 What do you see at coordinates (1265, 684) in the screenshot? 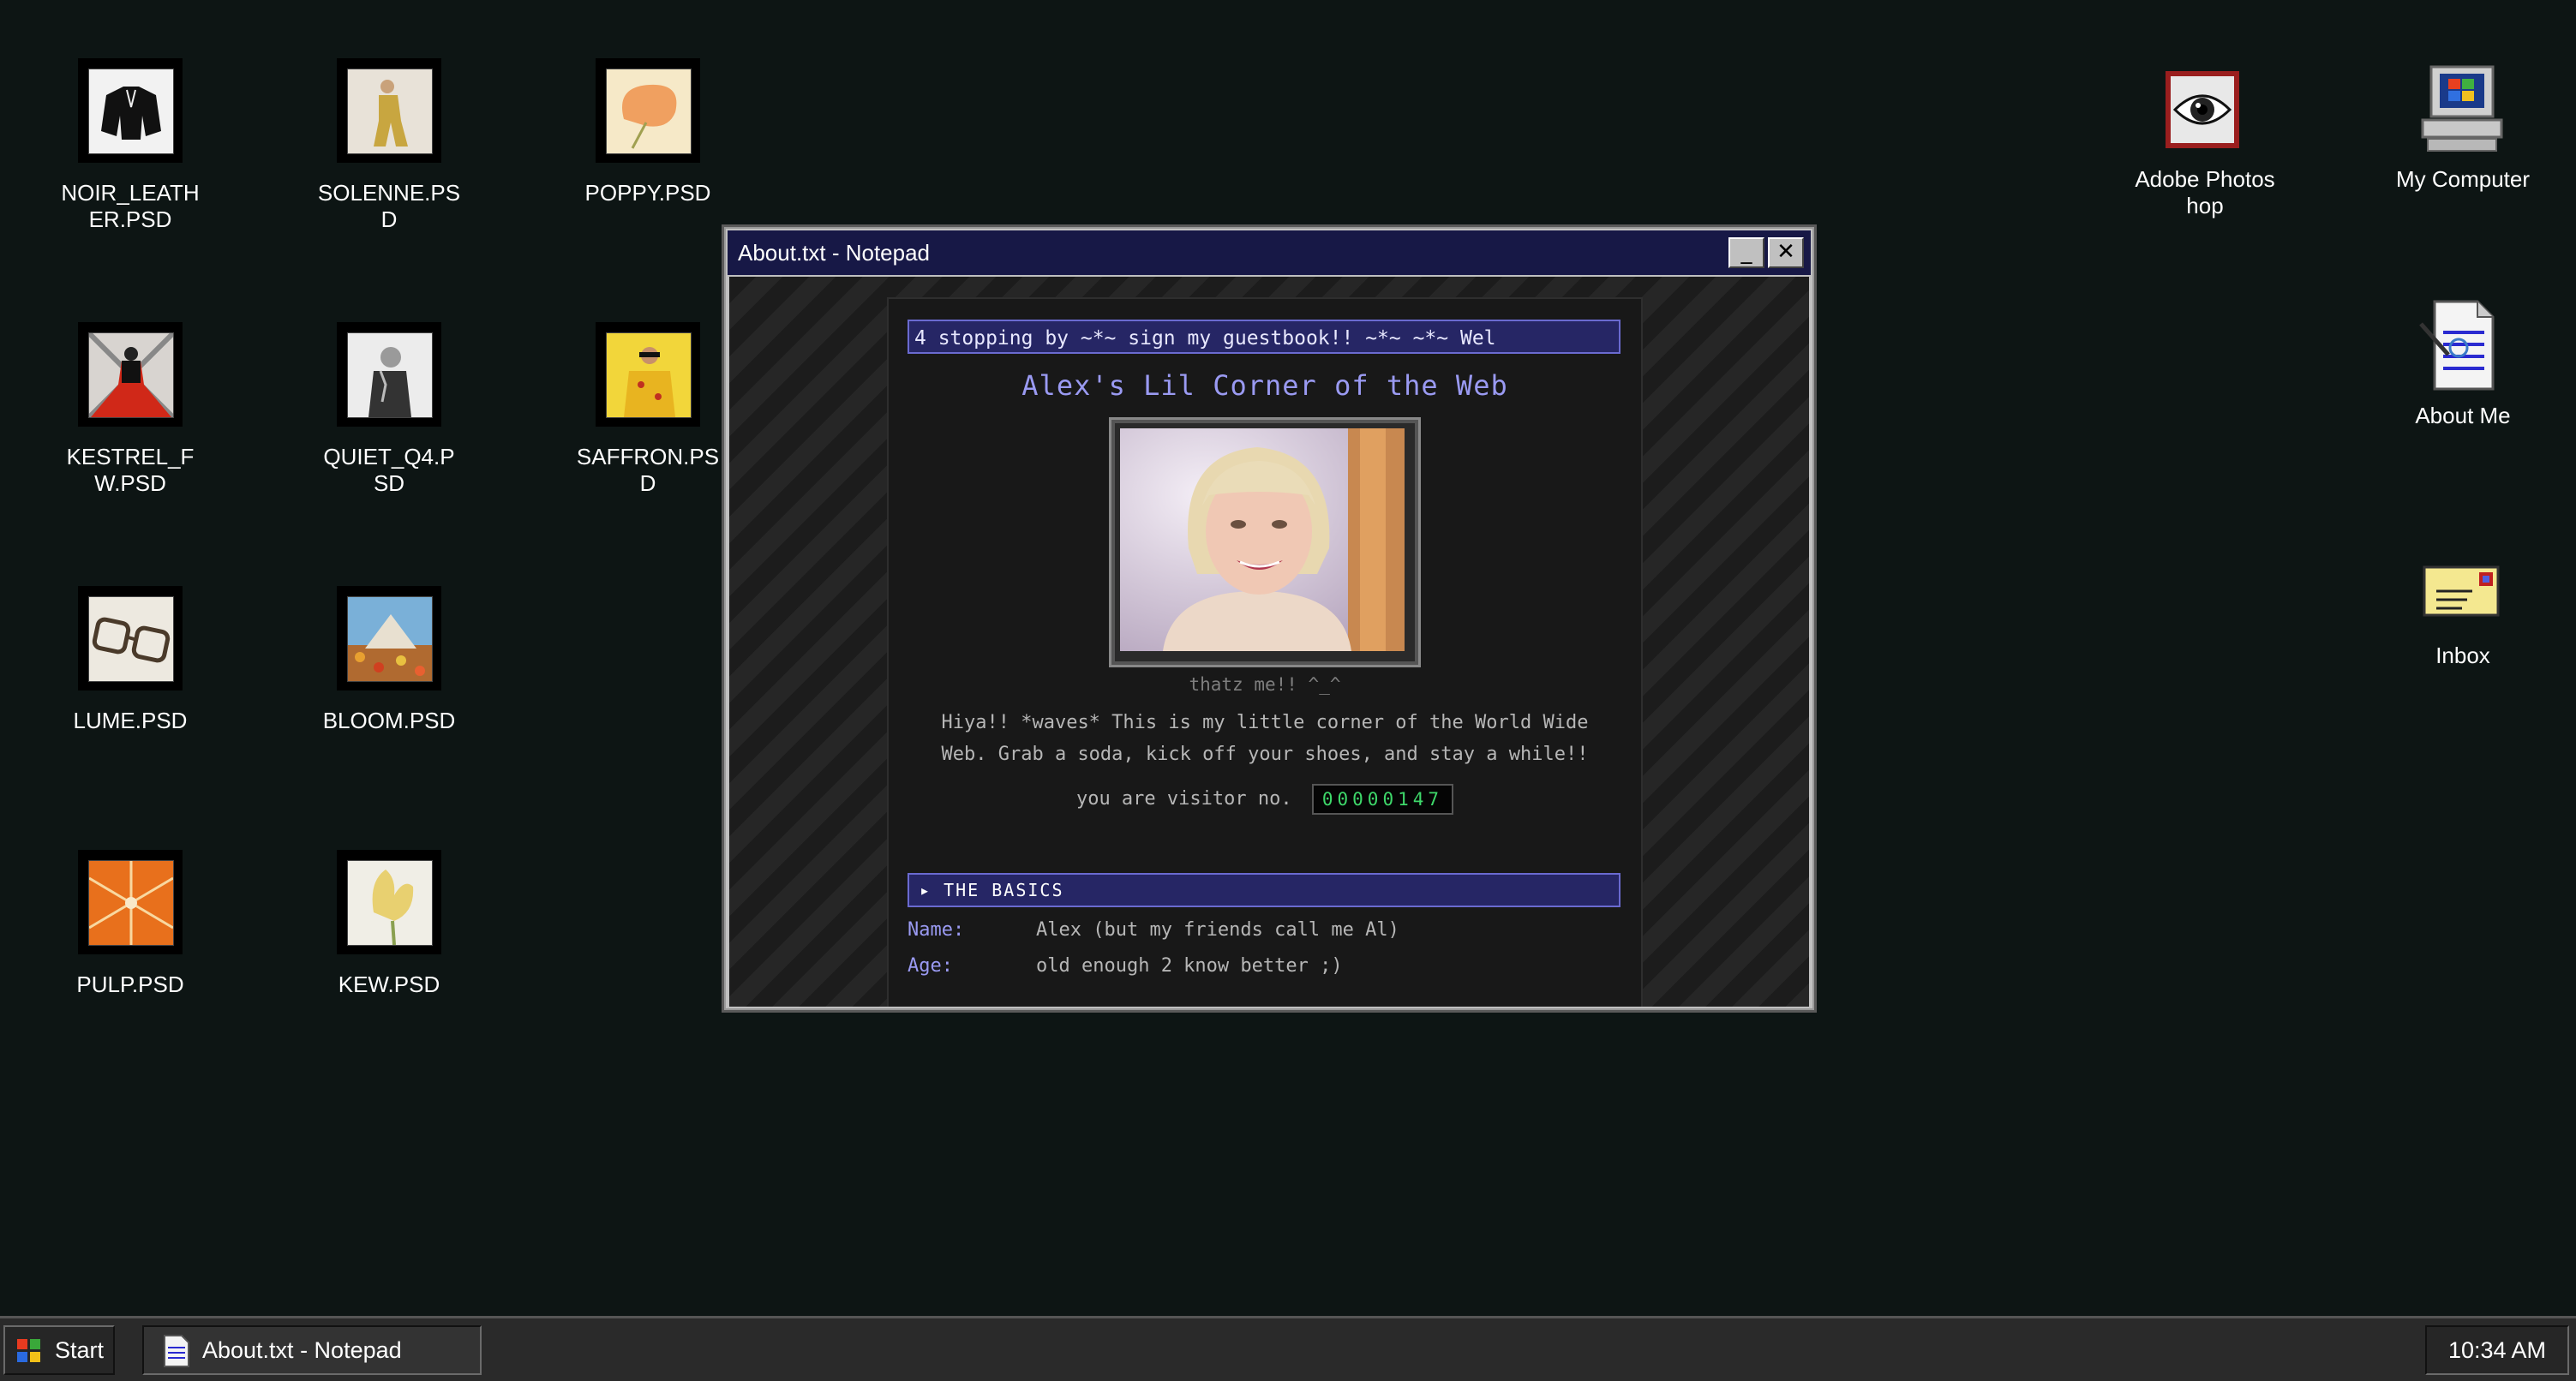
I see `photo-caption: thatz me!! ^_^` at bounding box center [1265, 684].